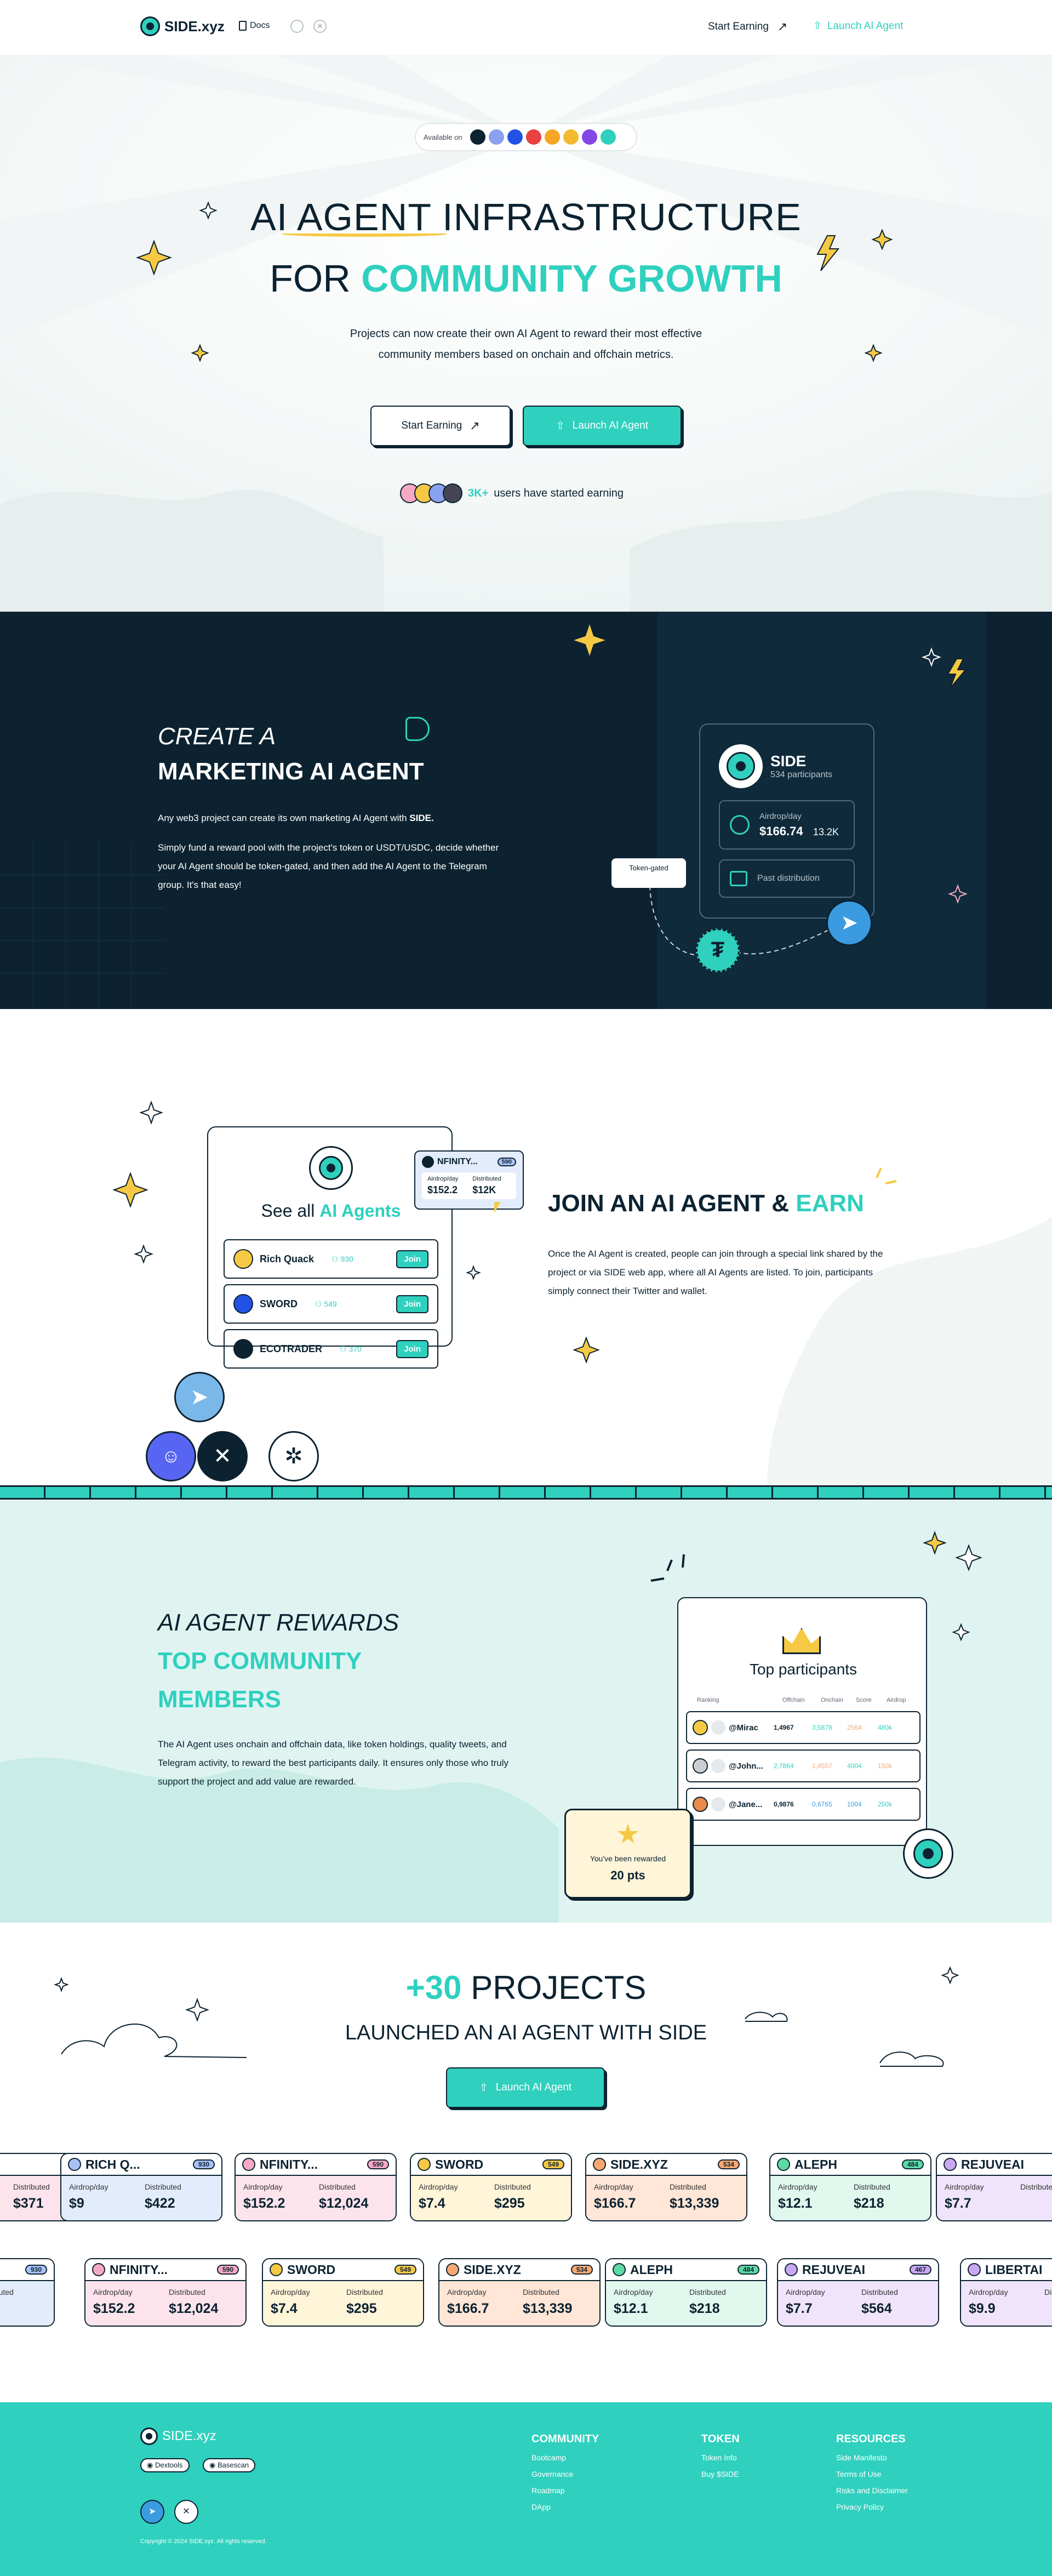  I want to click on projects-launch-button: ⇧ Launch AI Agent, so click(526, 2087).